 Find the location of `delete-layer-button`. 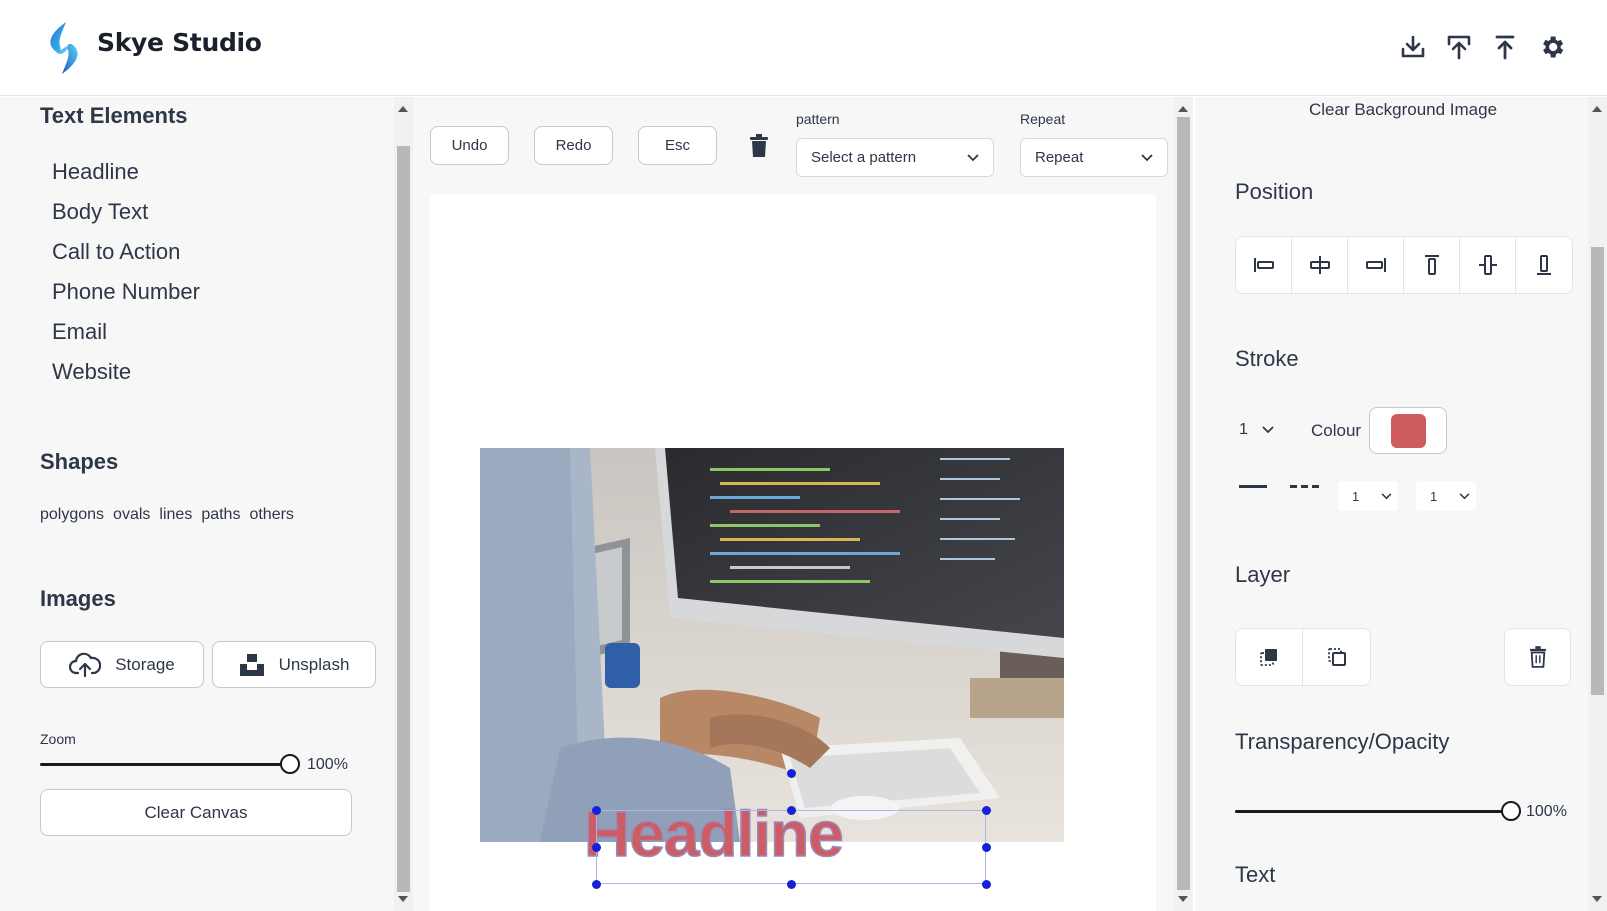

delete-layer-button is located at coordinates (1537, 657).